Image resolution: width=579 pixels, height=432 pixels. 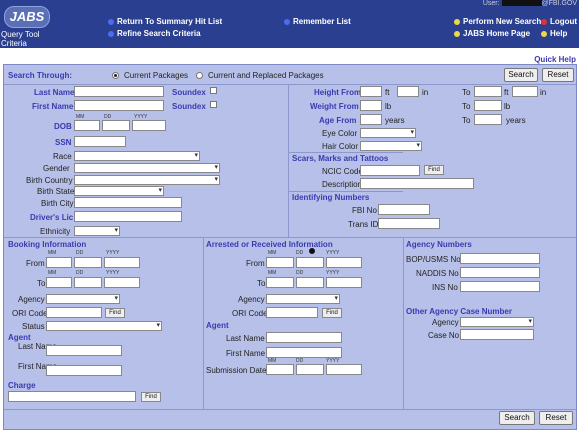 I want to click on arrest-from-yyyy-input, so click(x=344, y=262).